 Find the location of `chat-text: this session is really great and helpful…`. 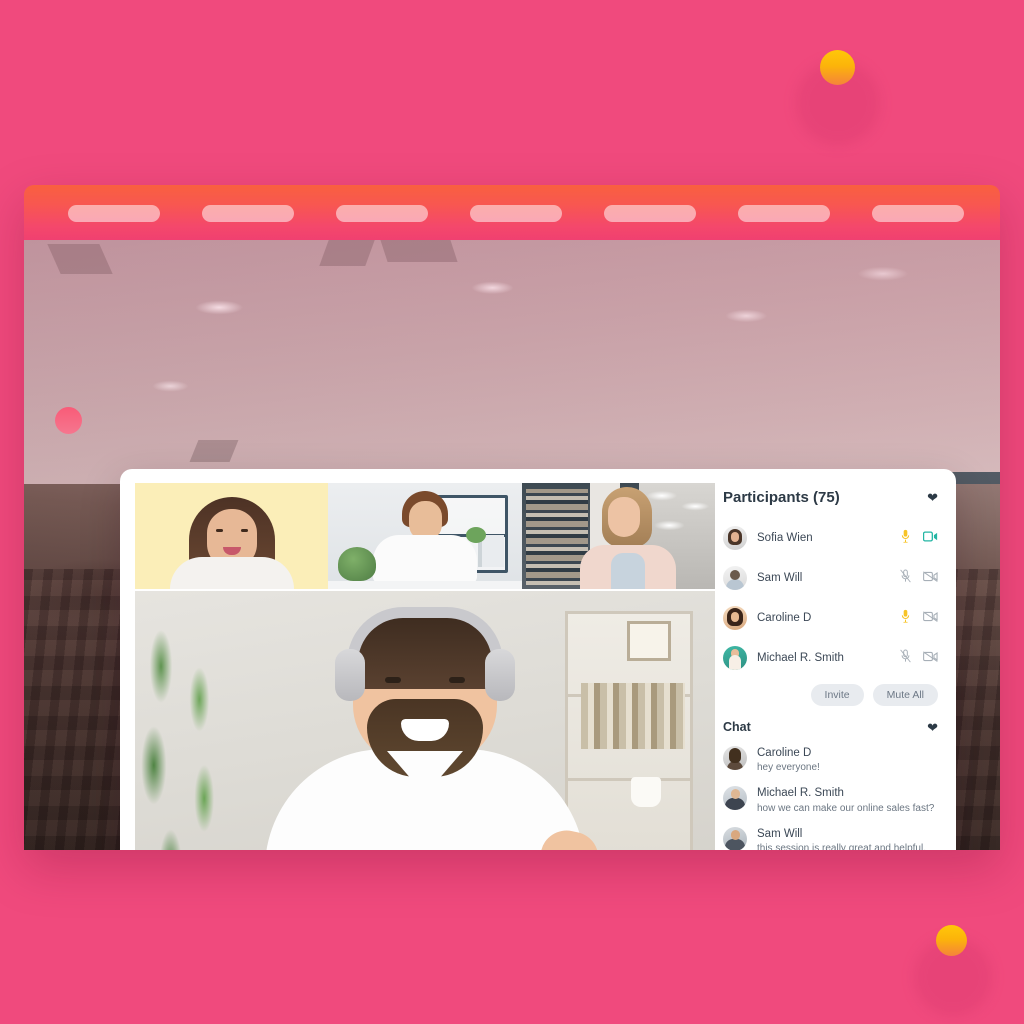

chat-text: this session is really great and helpful… is located at coordinates (841, 846).